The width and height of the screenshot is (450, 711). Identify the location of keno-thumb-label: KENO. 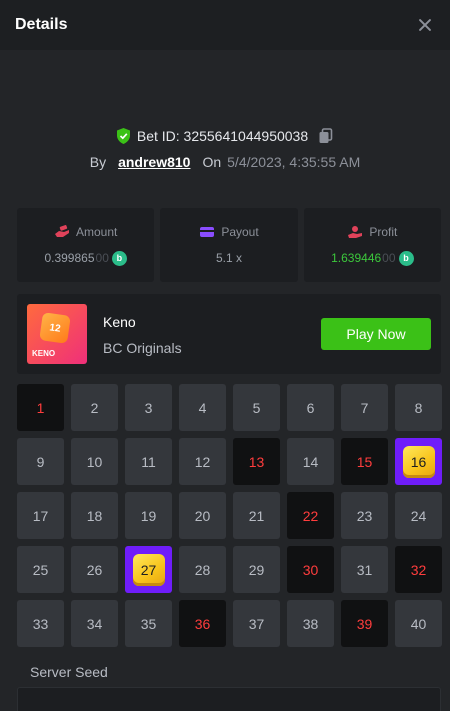
(44, 353).